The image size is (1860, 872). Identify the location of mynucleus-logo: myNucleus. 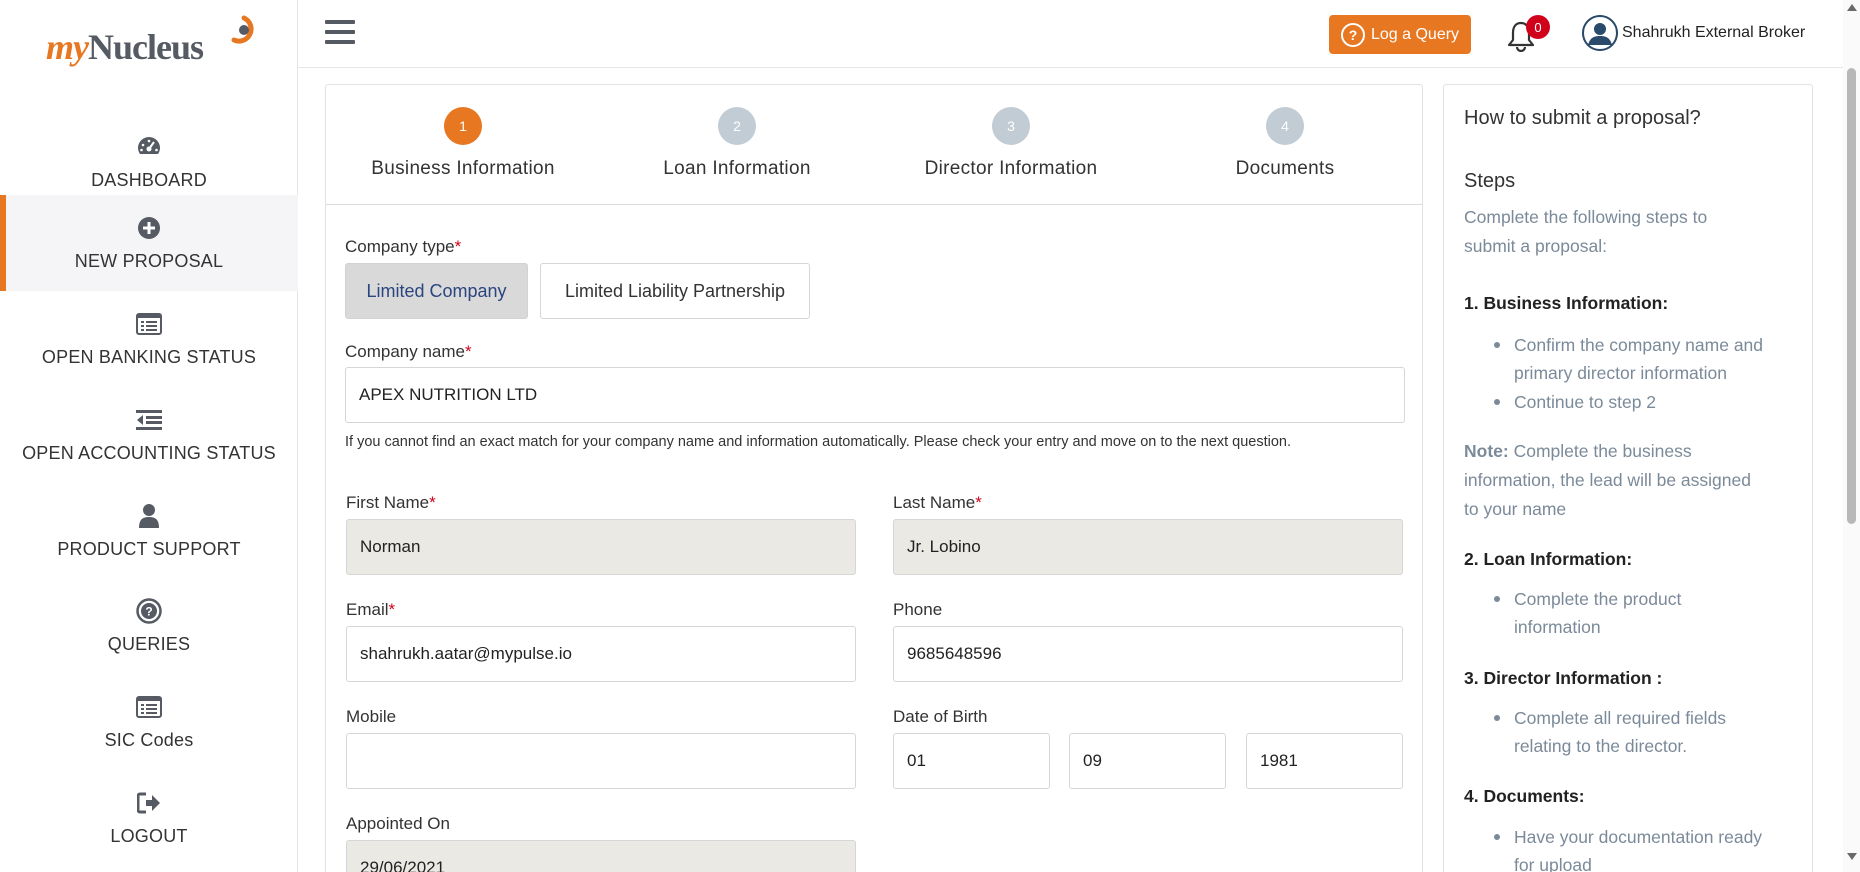
(156, 42).